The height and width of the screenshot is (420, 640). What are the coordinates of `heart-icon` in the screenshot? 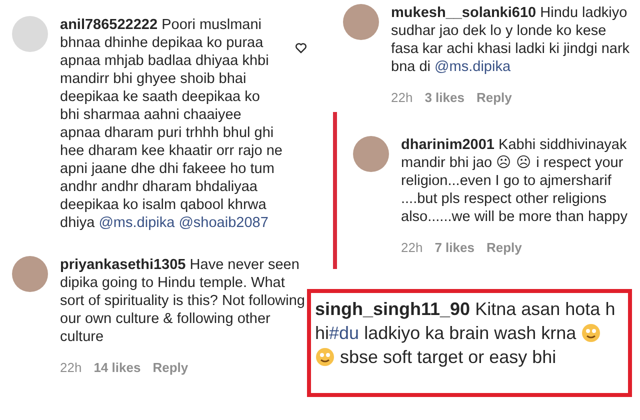 It's located at (301, 48).